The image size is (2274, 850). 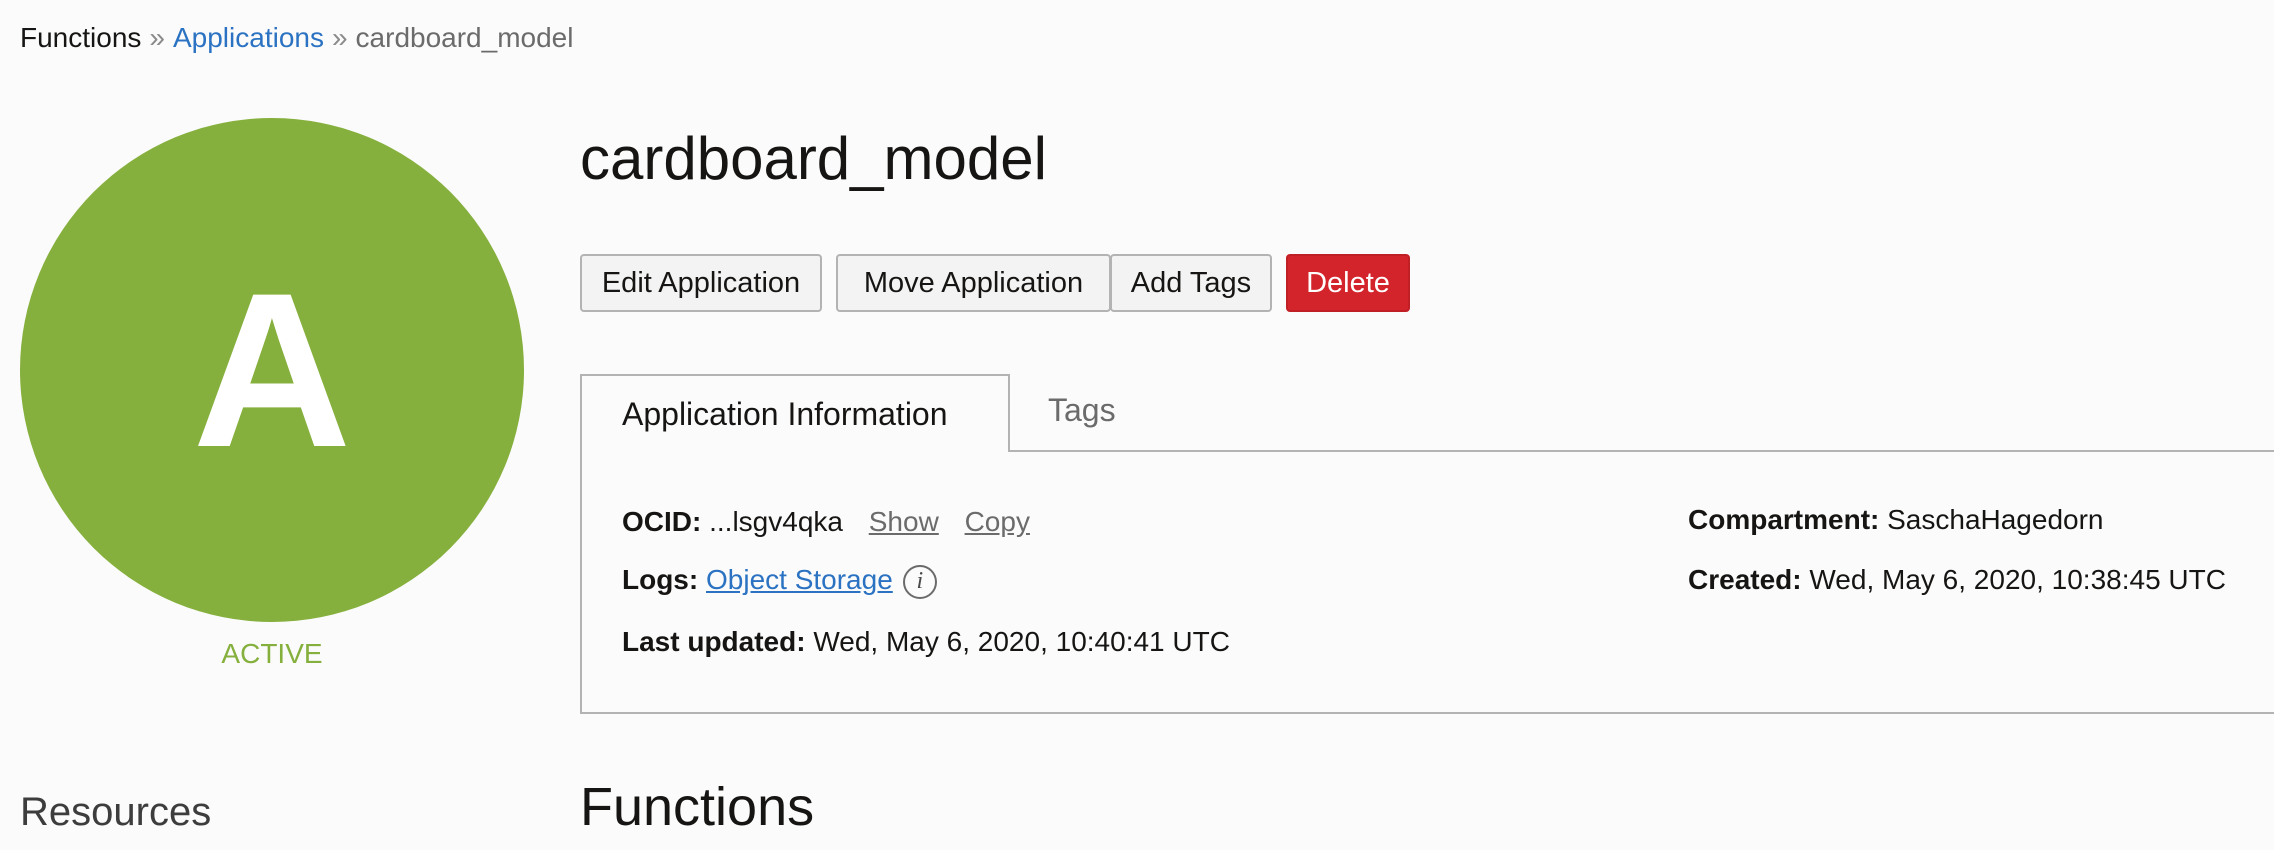 What do you see at coordinates (697, 807) in the screenshot?
I see `functions-heading: Functions` at bounding box center [697, 807].